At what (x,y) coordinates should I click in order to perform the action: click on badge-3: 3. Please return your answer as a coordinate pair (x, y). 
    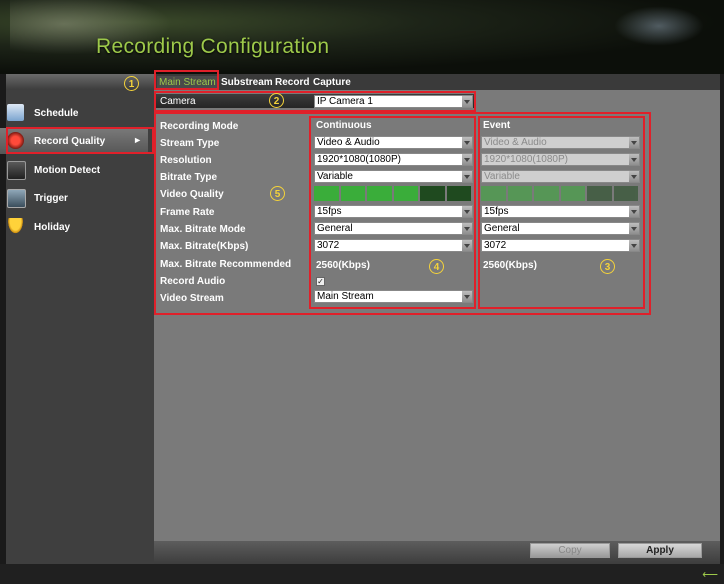
    Looking at the image, I should click on (607, 266).